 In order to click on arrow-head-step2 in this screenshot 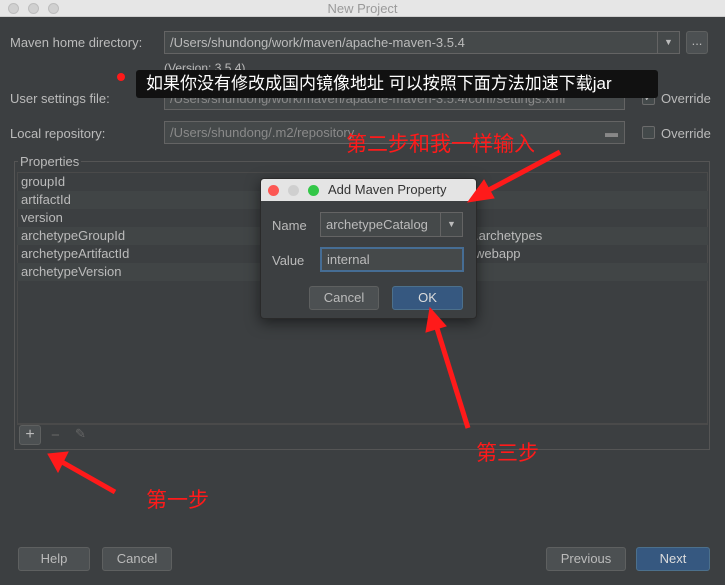, I will do `click(480, 191)`.